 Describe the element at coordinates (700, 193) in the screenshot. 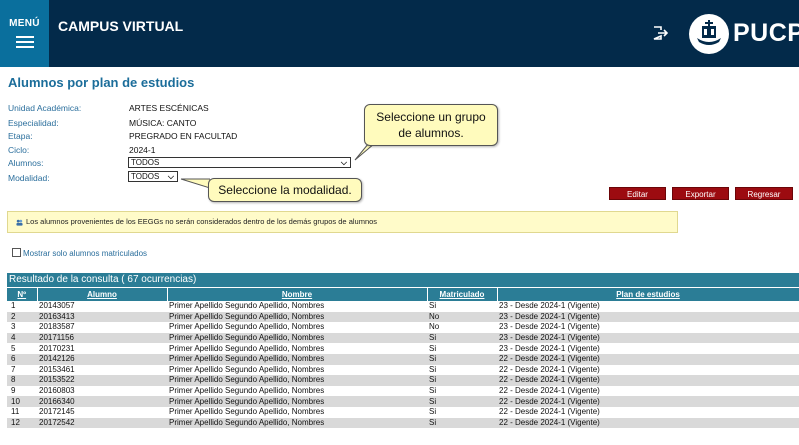

I see `exportar-button: Exportar` at that location.